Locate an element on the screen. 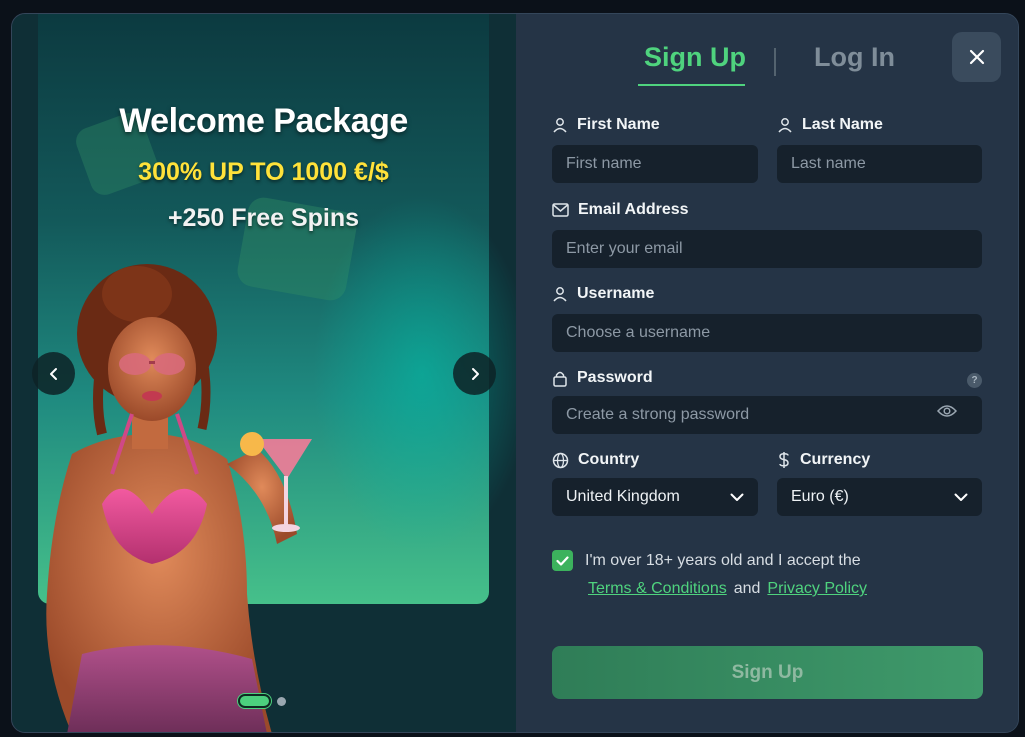 Image resolution: width=1025 pixels, height=737 pixels. privacy-policy-link: Privacy Policy is located at coordinates (817, 589).